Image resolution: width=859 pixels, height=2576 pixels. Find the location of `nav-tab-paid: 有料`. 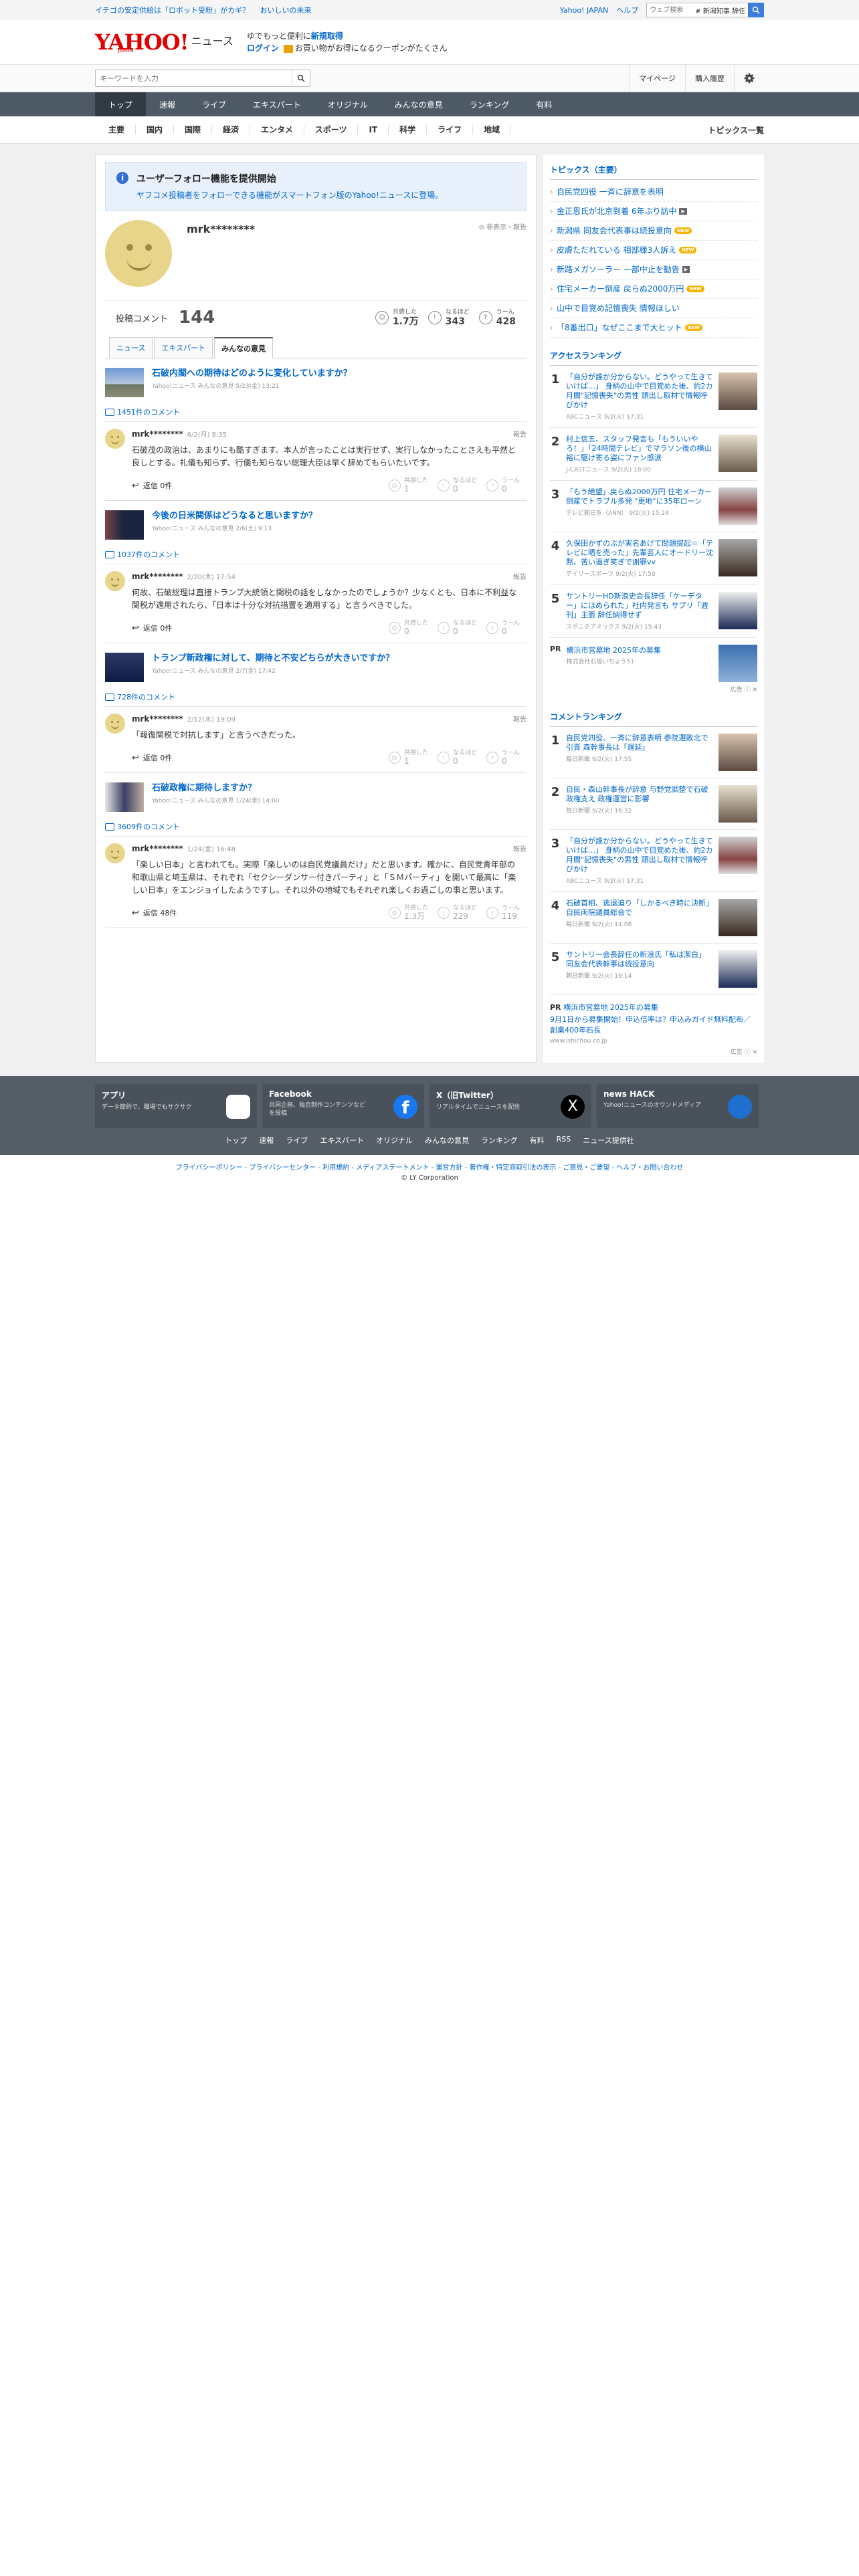

nav-tab-paid: 有料 is located at coordinates (543, 104).